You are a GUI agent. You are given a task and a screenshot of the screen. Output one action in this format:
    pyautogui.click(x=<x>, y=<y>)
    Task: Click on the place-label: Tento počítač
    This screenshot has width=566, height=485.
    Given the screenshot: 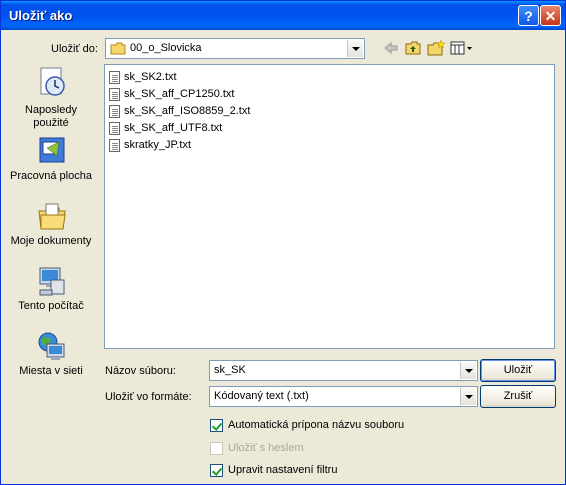 What is the action you would take?
    pyautogui.click(x=51, y=306)
    